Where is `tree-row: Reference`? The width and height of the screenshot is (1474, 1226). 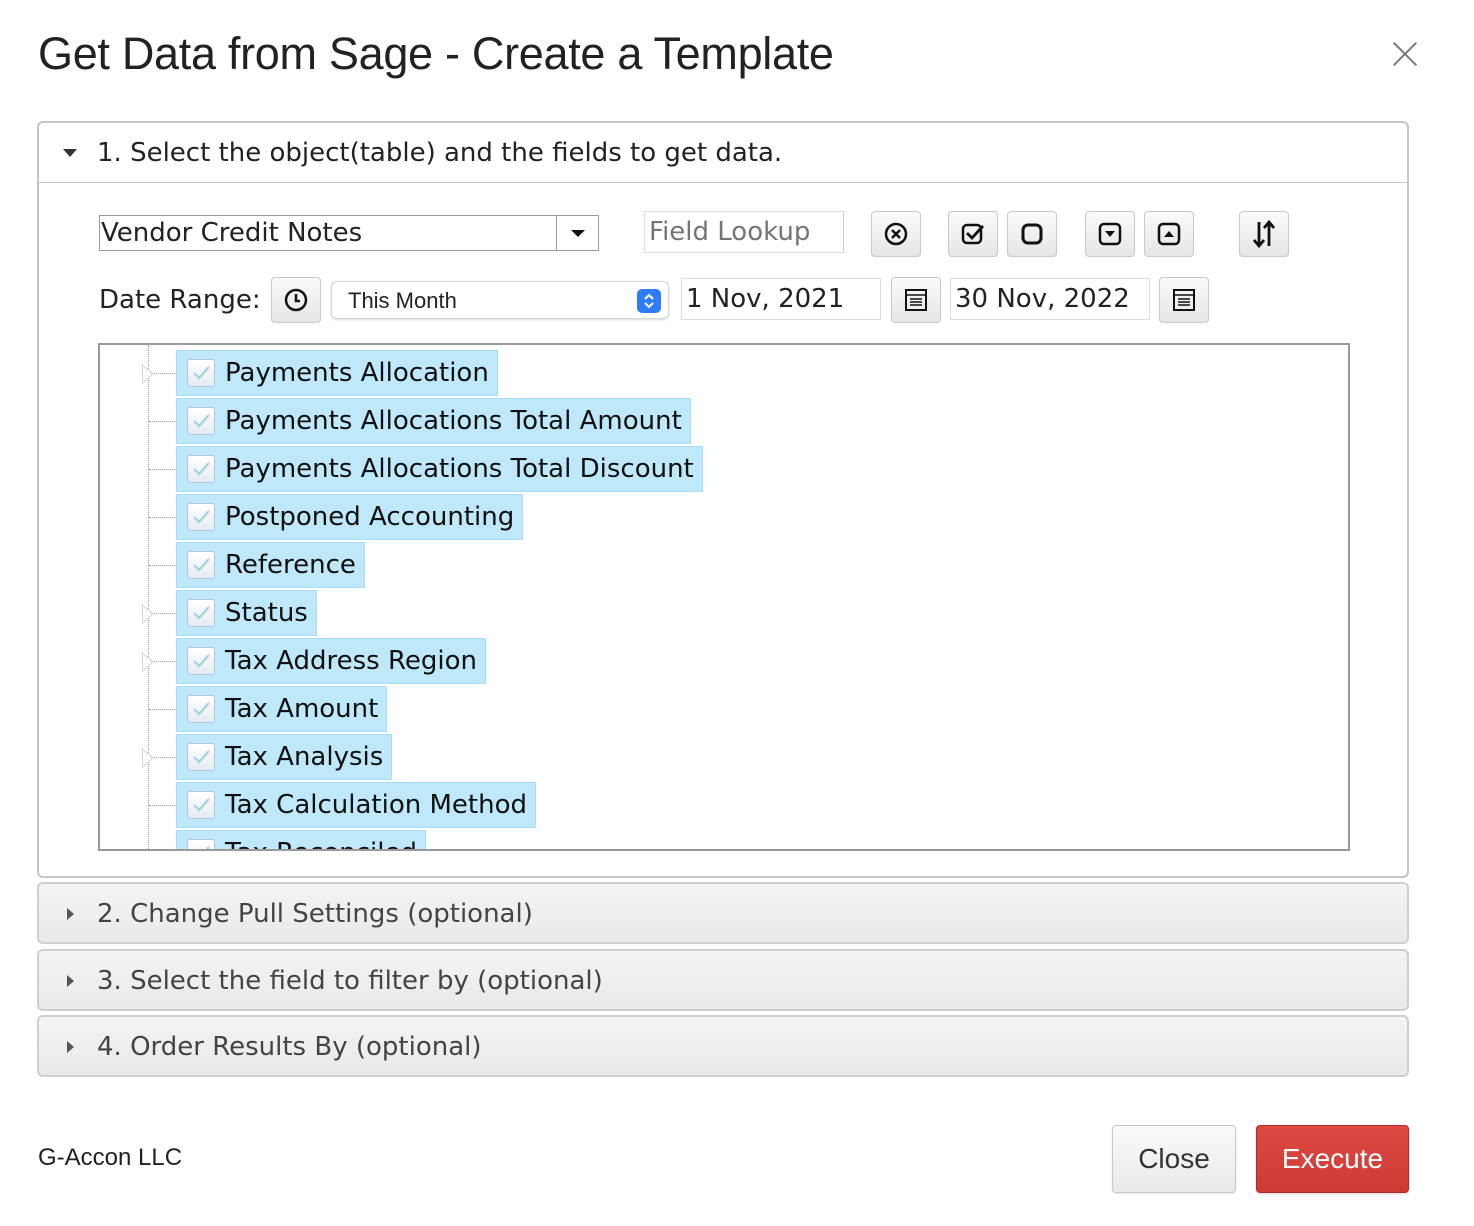 tree-row: Reference is located at coordinates (724, 563).